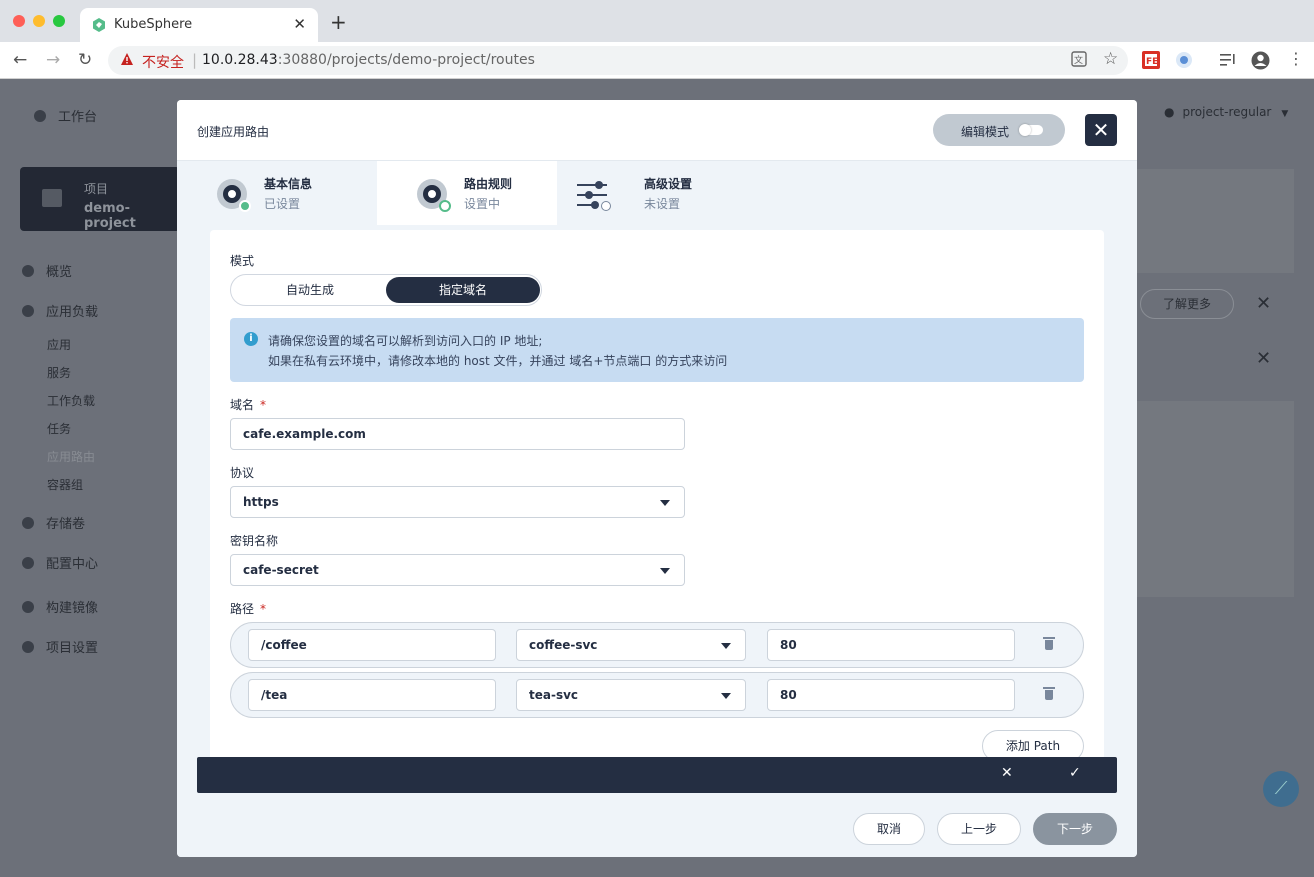  I want to click on reload-icon: ↻, so click(85, 60).